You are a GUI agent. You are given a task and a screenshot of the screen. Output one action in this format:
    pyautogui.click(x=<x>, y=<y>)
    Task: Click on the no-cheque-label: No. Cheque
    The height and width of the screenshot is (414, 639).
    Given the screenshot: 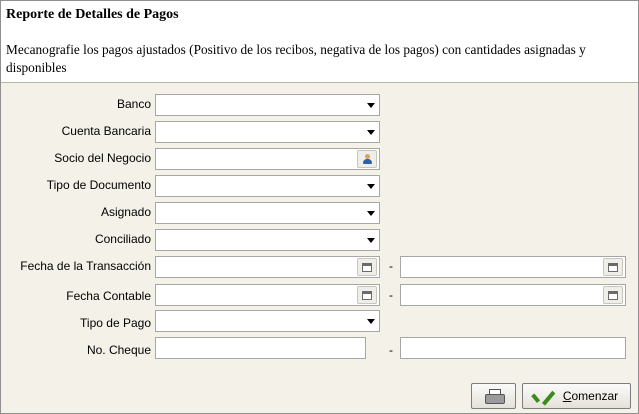 What is the action you would take?
    pyautogui.click(x=118, y=350)
    